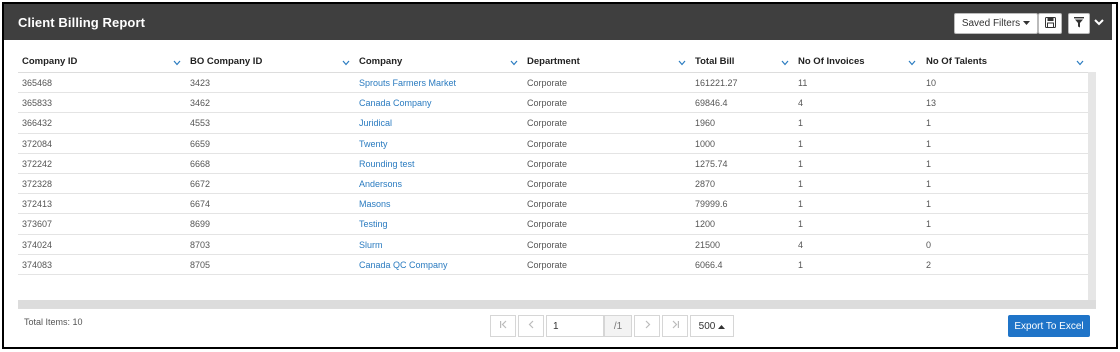 The image size is (1120, 352). I want to click on column-header-no-of-invoices: No Of Invoices, so click(831, 60).